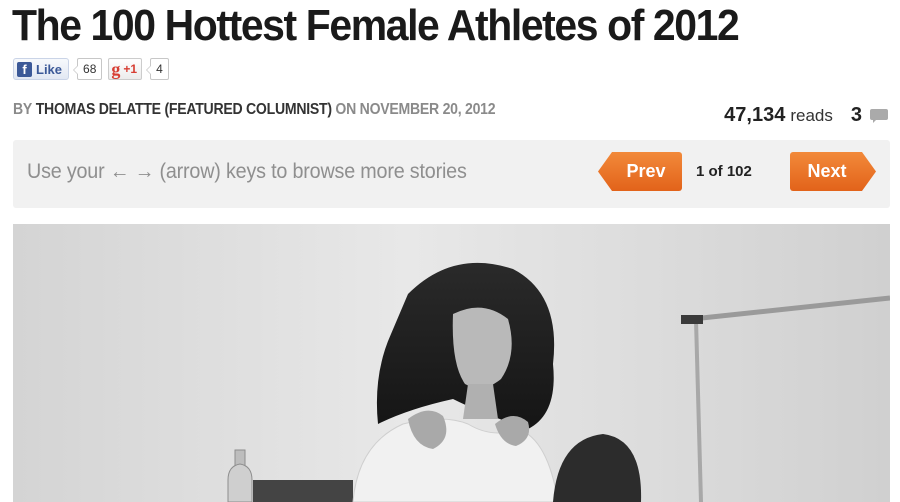  Describe the element at coordinates (346, 109) in the screenshot. I see `byline-on: ON` at that location.